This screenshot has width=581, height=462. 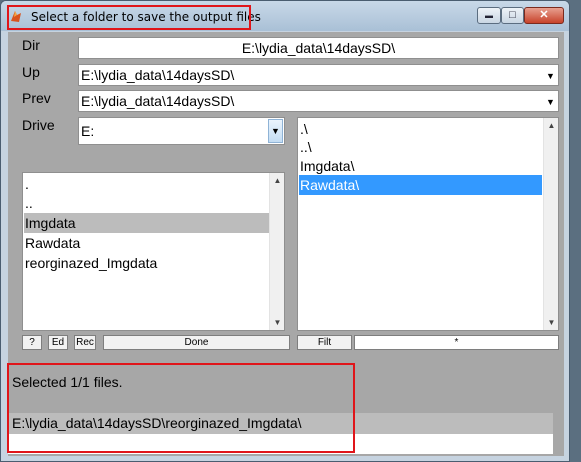 What do you see at coordinates (181, 131) in the screenshot?
I see `drive-dropdown: E: ▼` at bounding box center [181, 131].